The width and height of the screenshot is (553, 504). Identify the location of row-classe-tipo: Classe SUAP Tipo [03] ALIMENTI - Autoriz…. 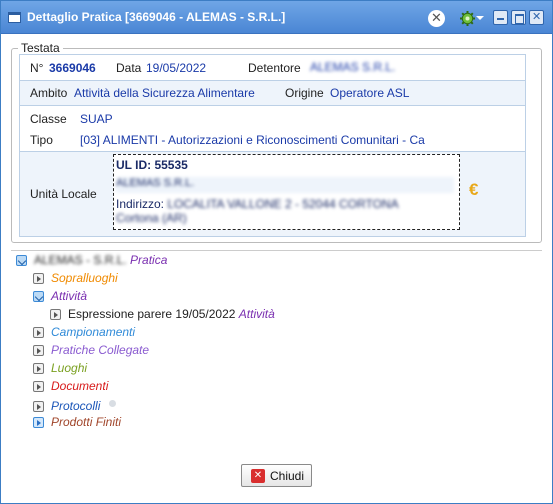
(272, 129).